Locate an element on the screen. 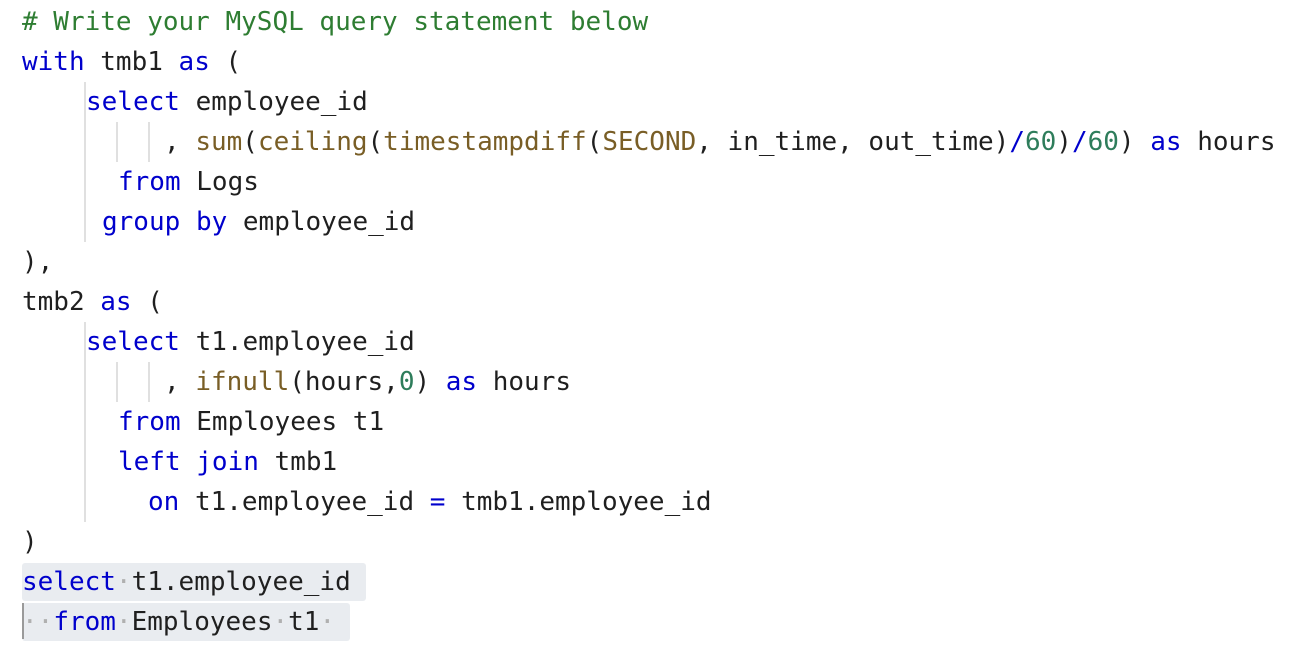 This screenshot has height=662, width=1302. code-token: t1 is located at coordinates (304, 622).